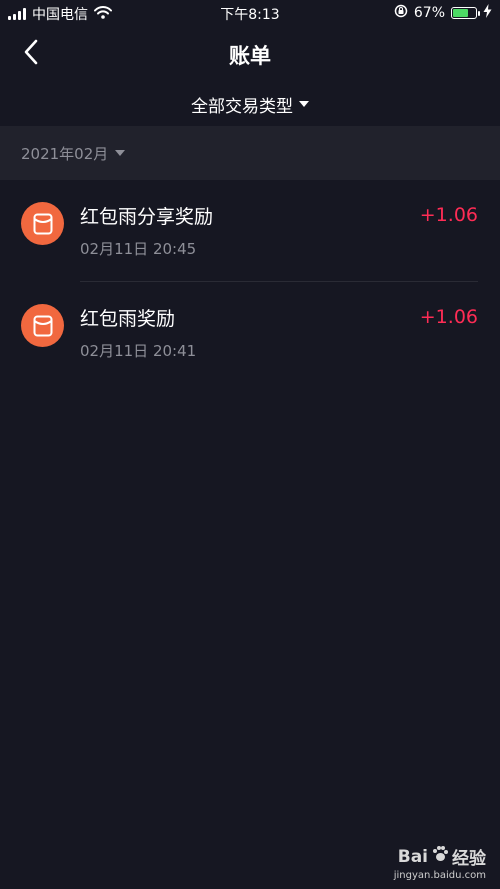 This screenshot has height=889, width=500. I want to click on status-bar: 中国电信 下午8:13 67%, so click(250, 13).